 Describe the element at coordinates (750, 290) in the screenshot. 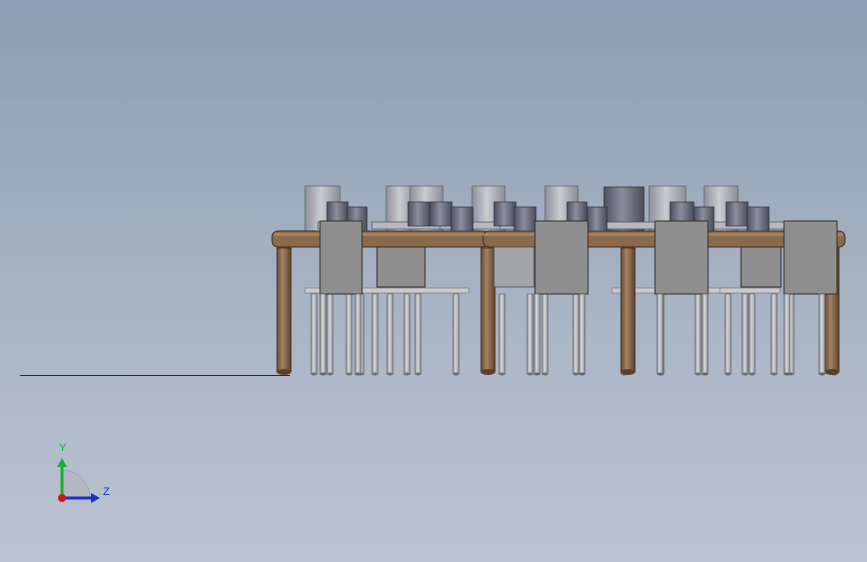

I see `seat-rail` at that location.